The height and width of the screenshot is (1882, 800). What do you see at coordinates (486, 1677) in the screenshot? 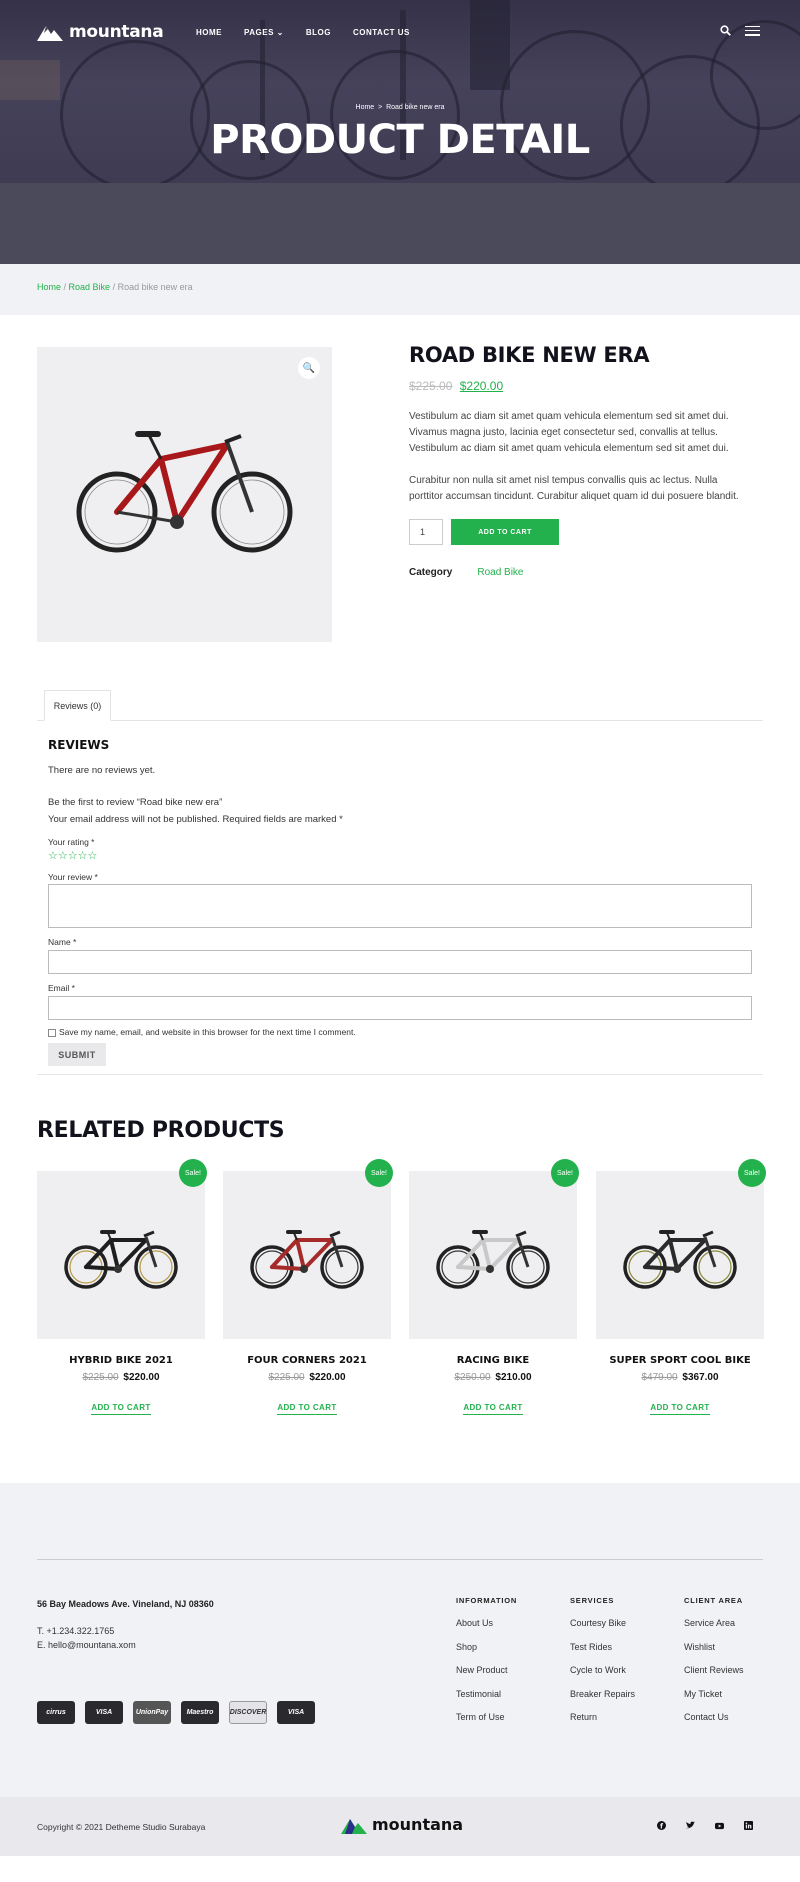
I see `footer-link: New Product` at bounding box center [486, 1677].